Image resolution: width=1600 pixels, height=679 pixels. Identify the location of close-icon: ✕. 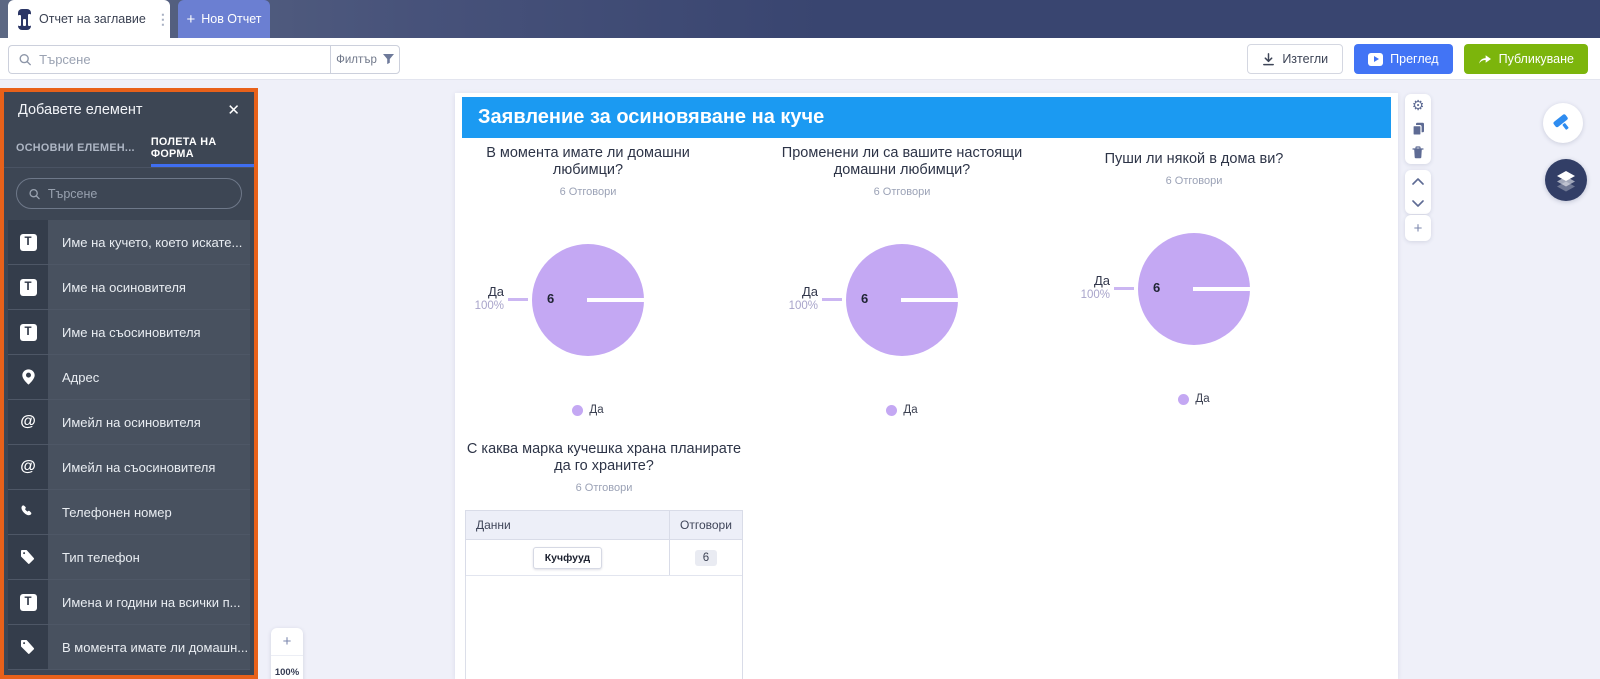
(233, 110).